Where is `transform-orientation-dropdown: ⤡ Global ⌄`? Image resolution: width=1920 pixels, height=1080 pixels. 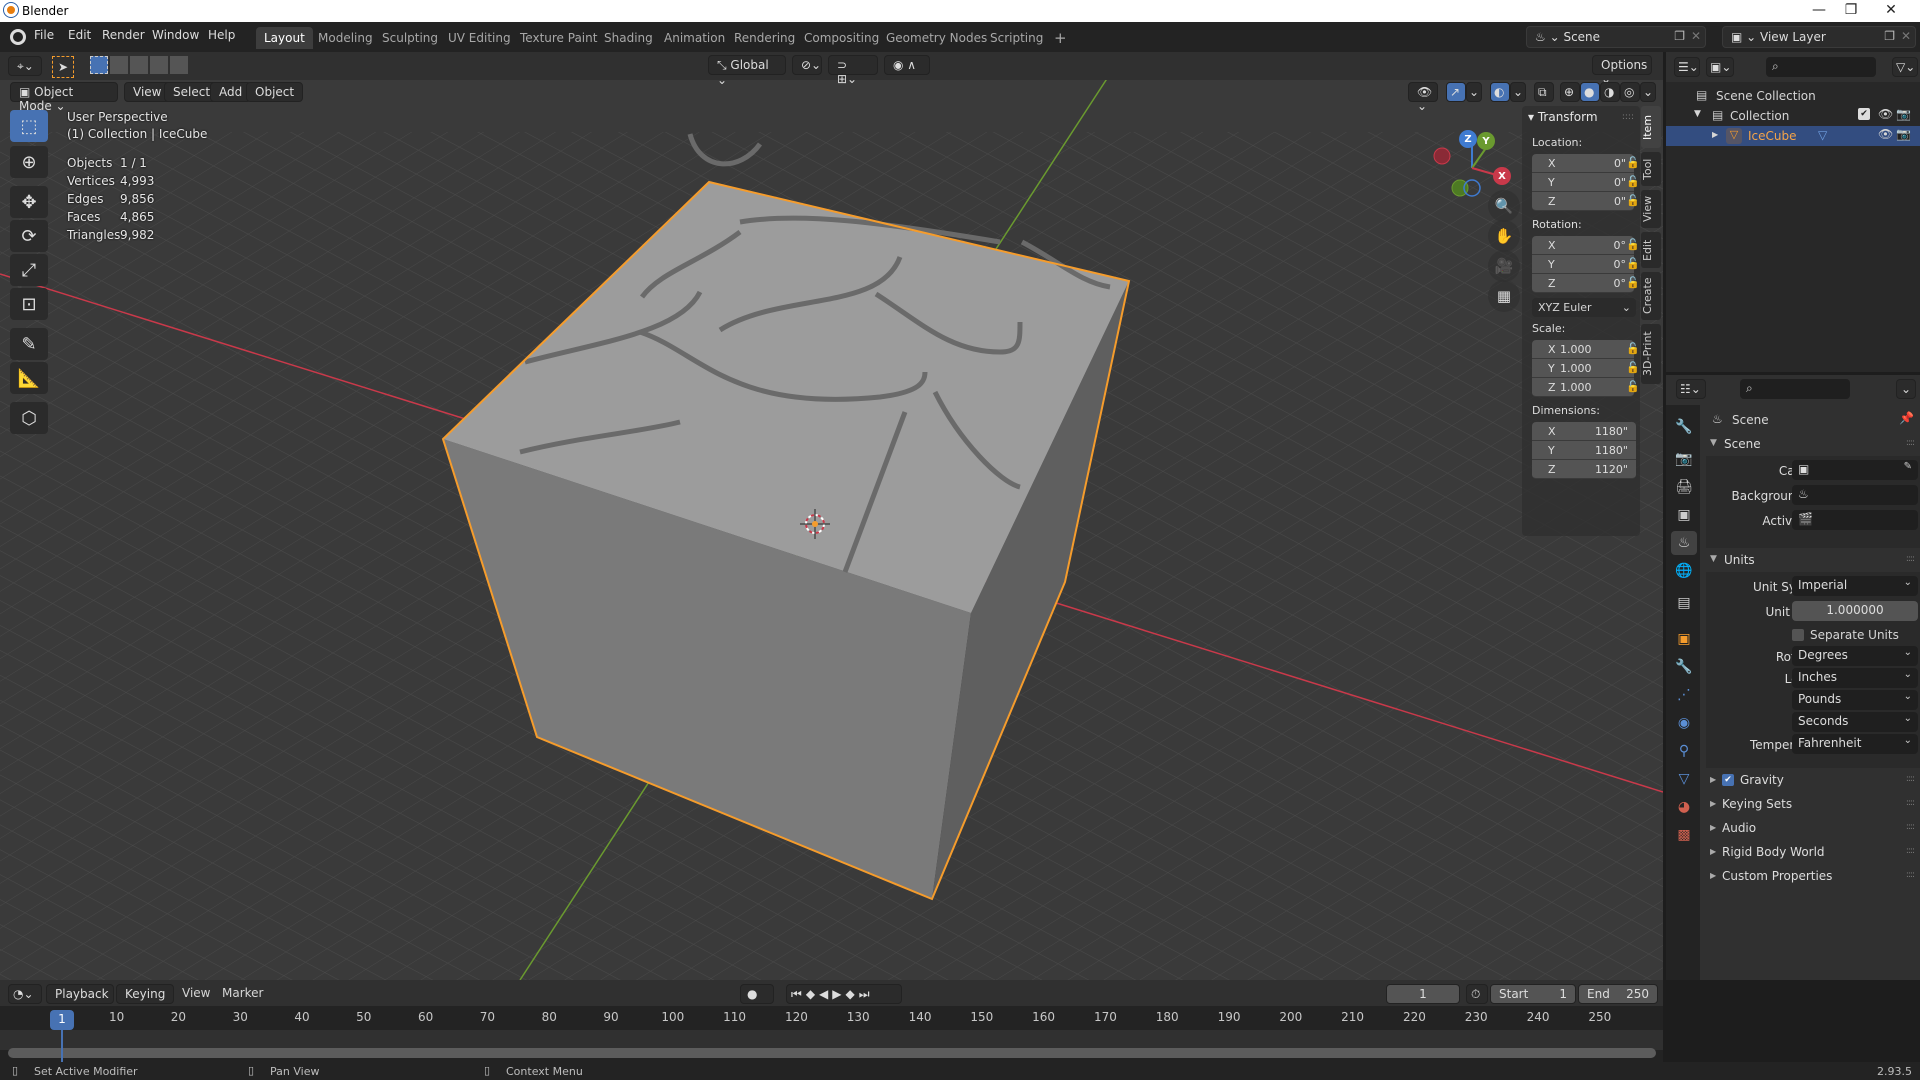 transform-orientation-dropdown: ⤡ Global ⌄ is located at coordinates (747, 71).